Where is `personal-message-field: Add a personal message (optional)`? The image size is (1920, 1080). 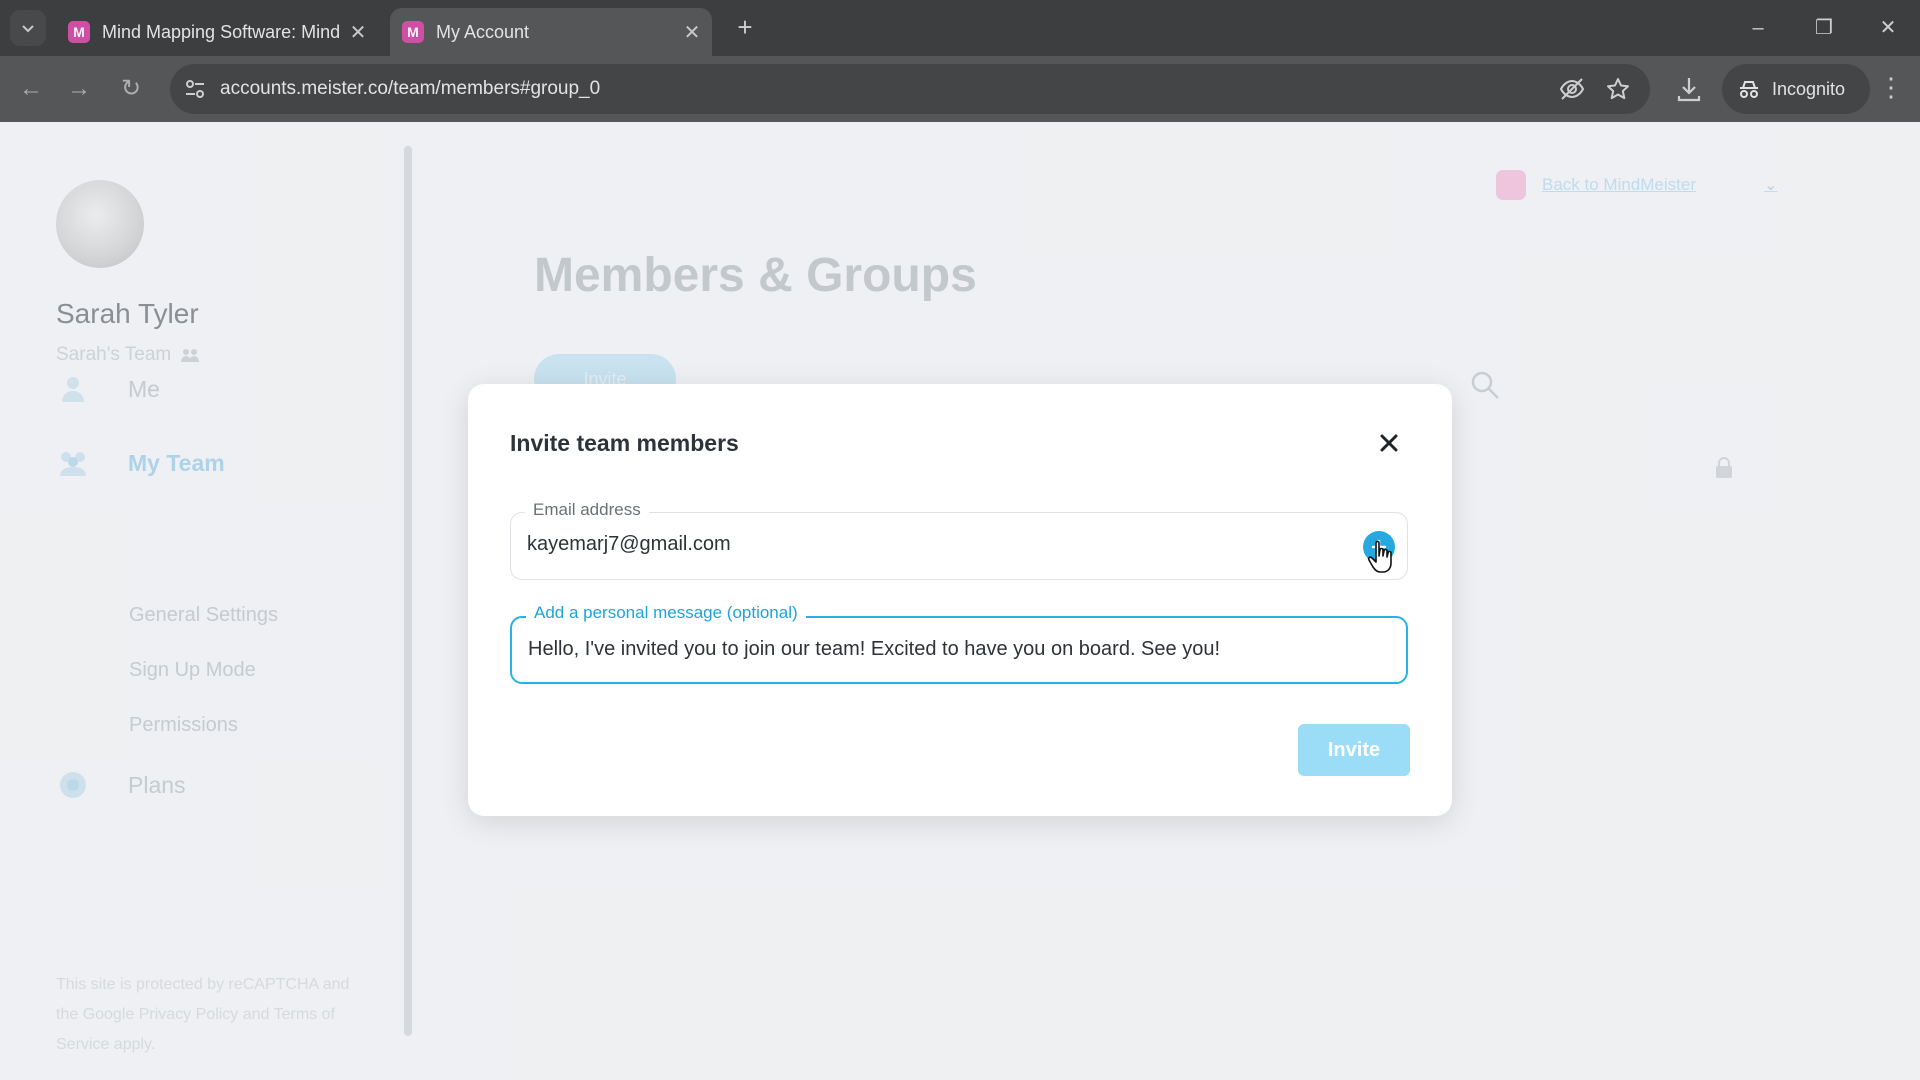
personal-message-field: Add a personal message (optional) is located at coordinates (959, 643).